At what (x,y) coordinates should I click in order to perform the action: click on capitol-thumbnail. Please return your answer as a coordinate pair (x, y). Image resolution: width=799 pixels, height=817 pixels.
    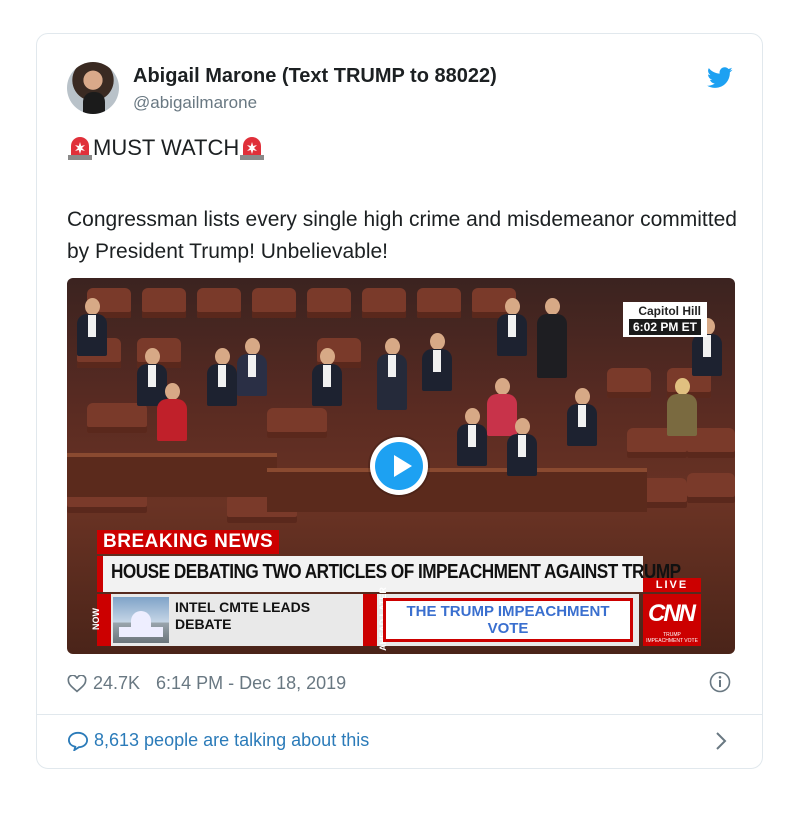
    Looking at the image, I should click on (141, 620).